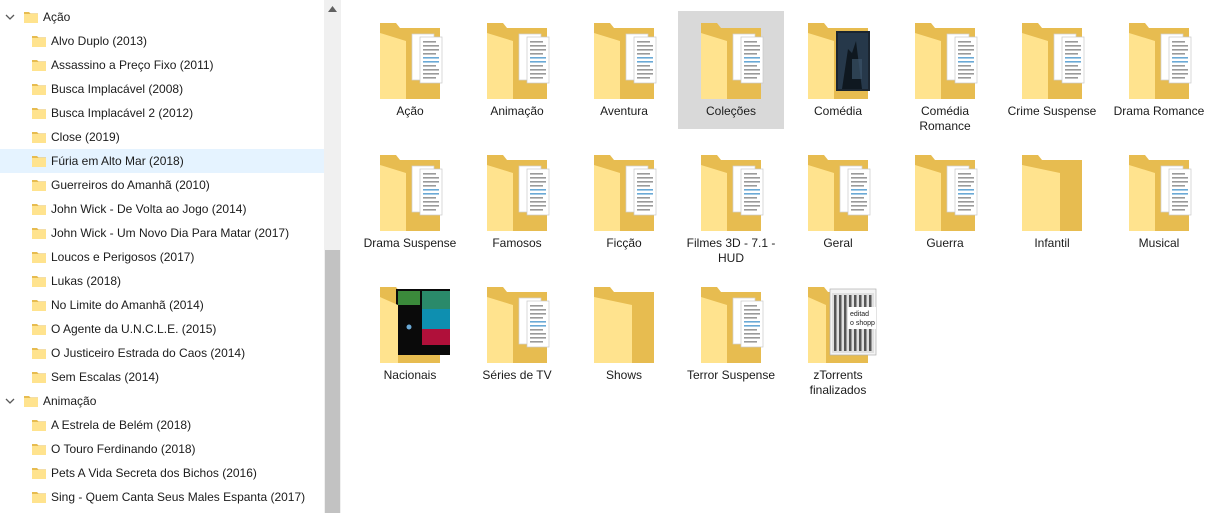 This screenshot has height=513, width=1214. Describe the element at coordinates (122, 113) in the screenshot. I see `tree-item-label: Busca Implacável 2 (2012)` at that location.